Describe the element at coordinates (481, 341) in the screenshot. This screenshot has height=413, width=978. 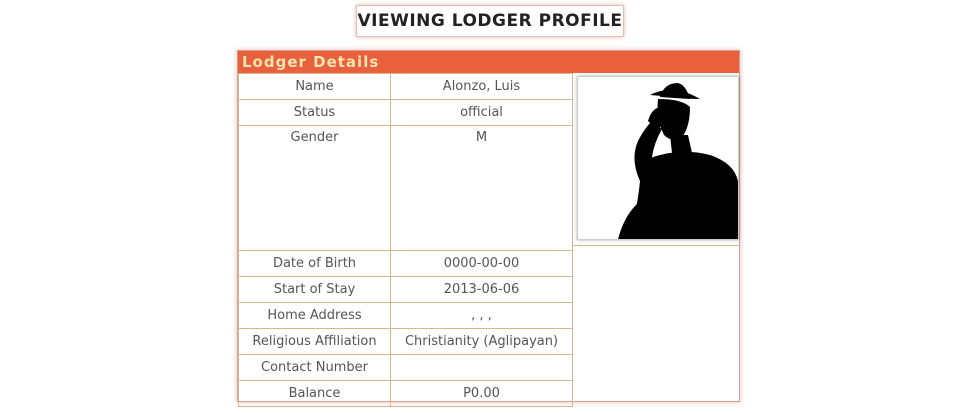
I see `religious-affiliation-value: Christianity (Aglipayan)` at that location.